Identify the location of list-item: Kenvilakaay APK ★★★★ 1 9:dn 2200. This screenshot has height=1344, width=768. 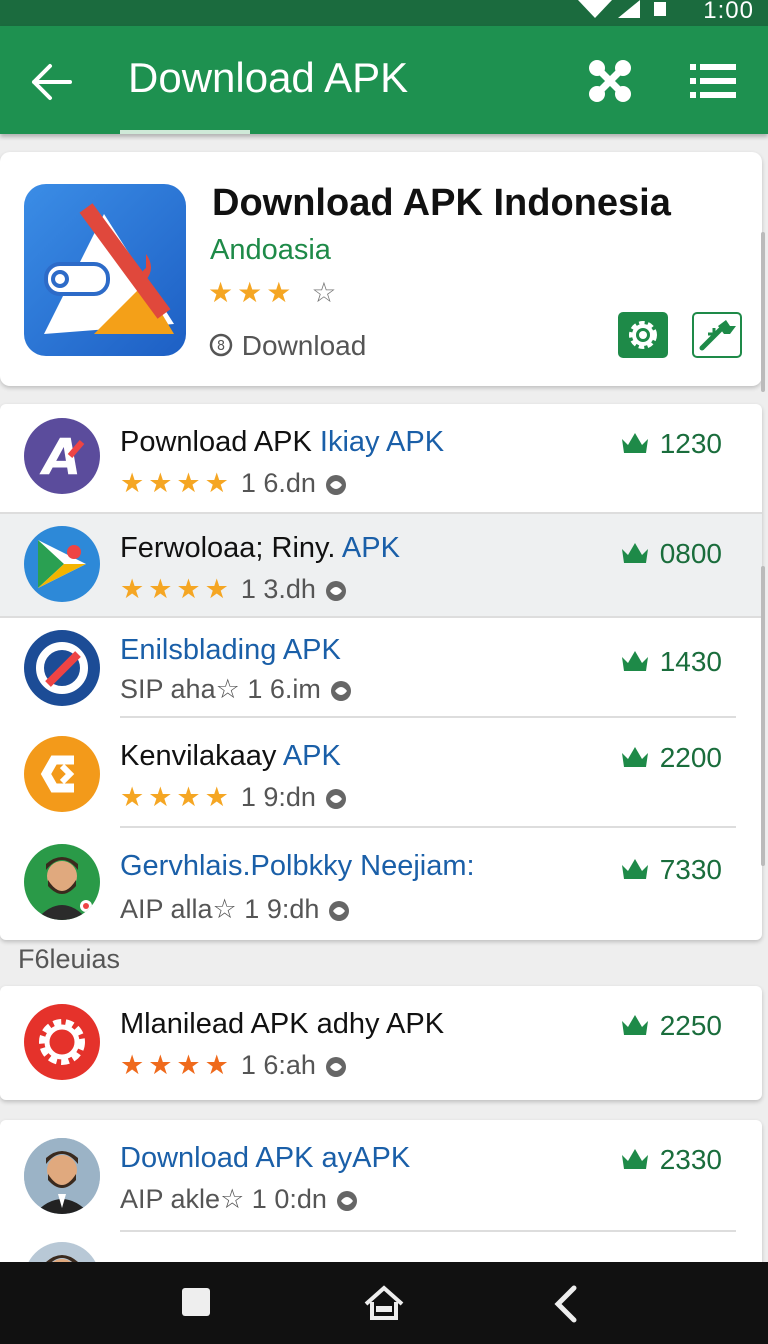
(381, 773).